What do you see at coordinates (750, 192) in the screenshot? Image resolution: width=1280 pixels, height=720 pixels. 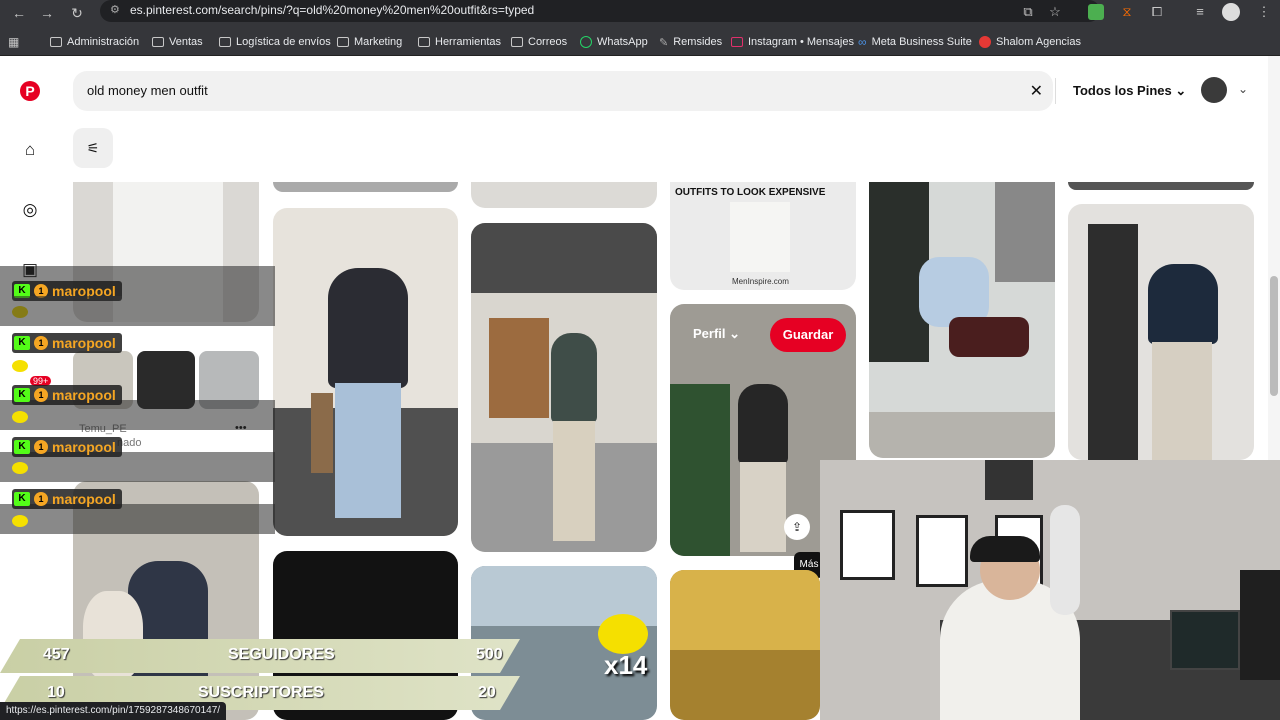 I see `pin-headline: OUTFITS TO LOOK EXPENSIVE` at bounding box center [750, 192].